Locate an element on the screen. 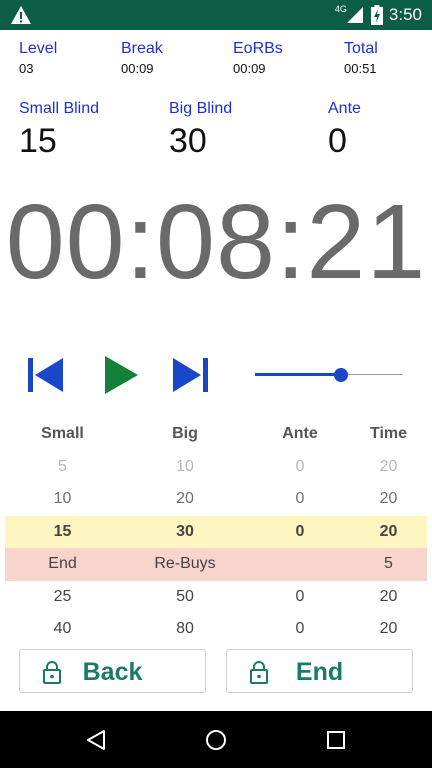 This screenshot has height=768, width=432. stat-label: EoRBs is located at coordinates (258, 48).